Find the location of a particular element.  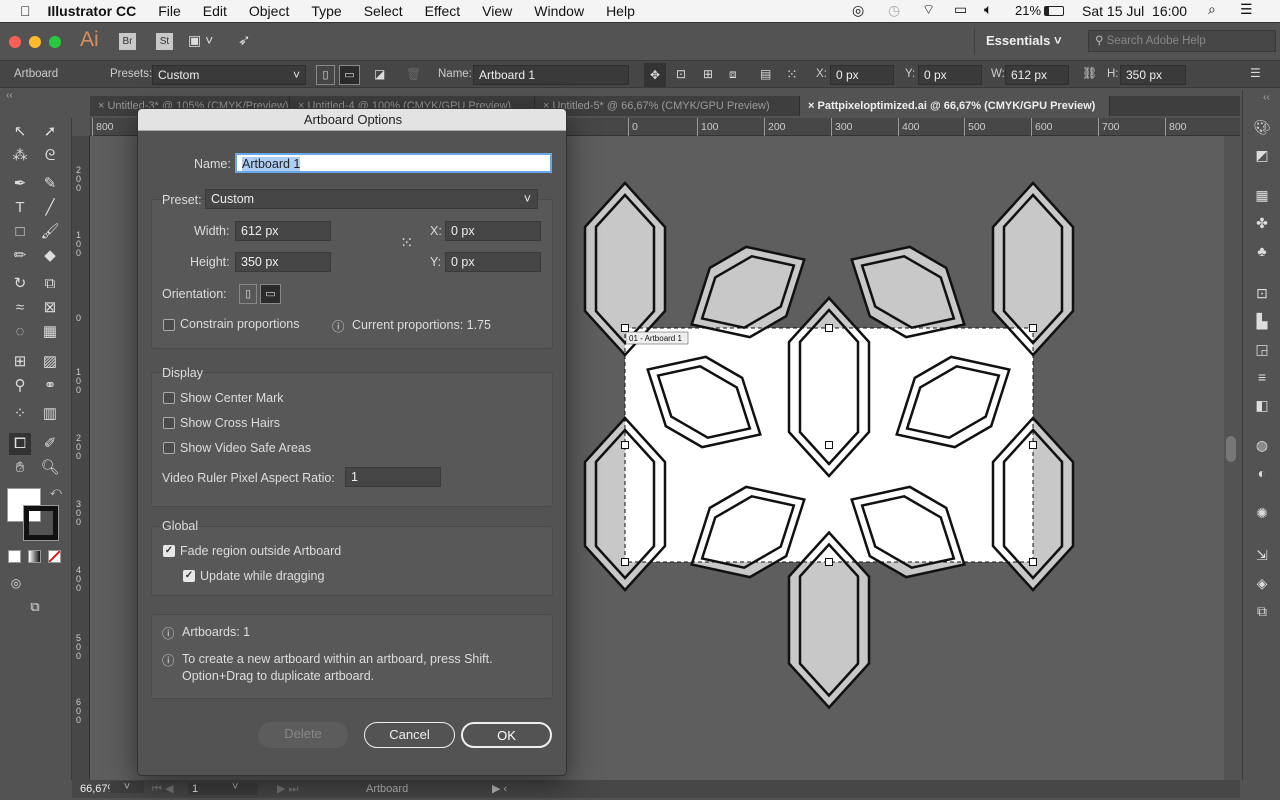

none-mode-icon is located at coordinates (54, 556).